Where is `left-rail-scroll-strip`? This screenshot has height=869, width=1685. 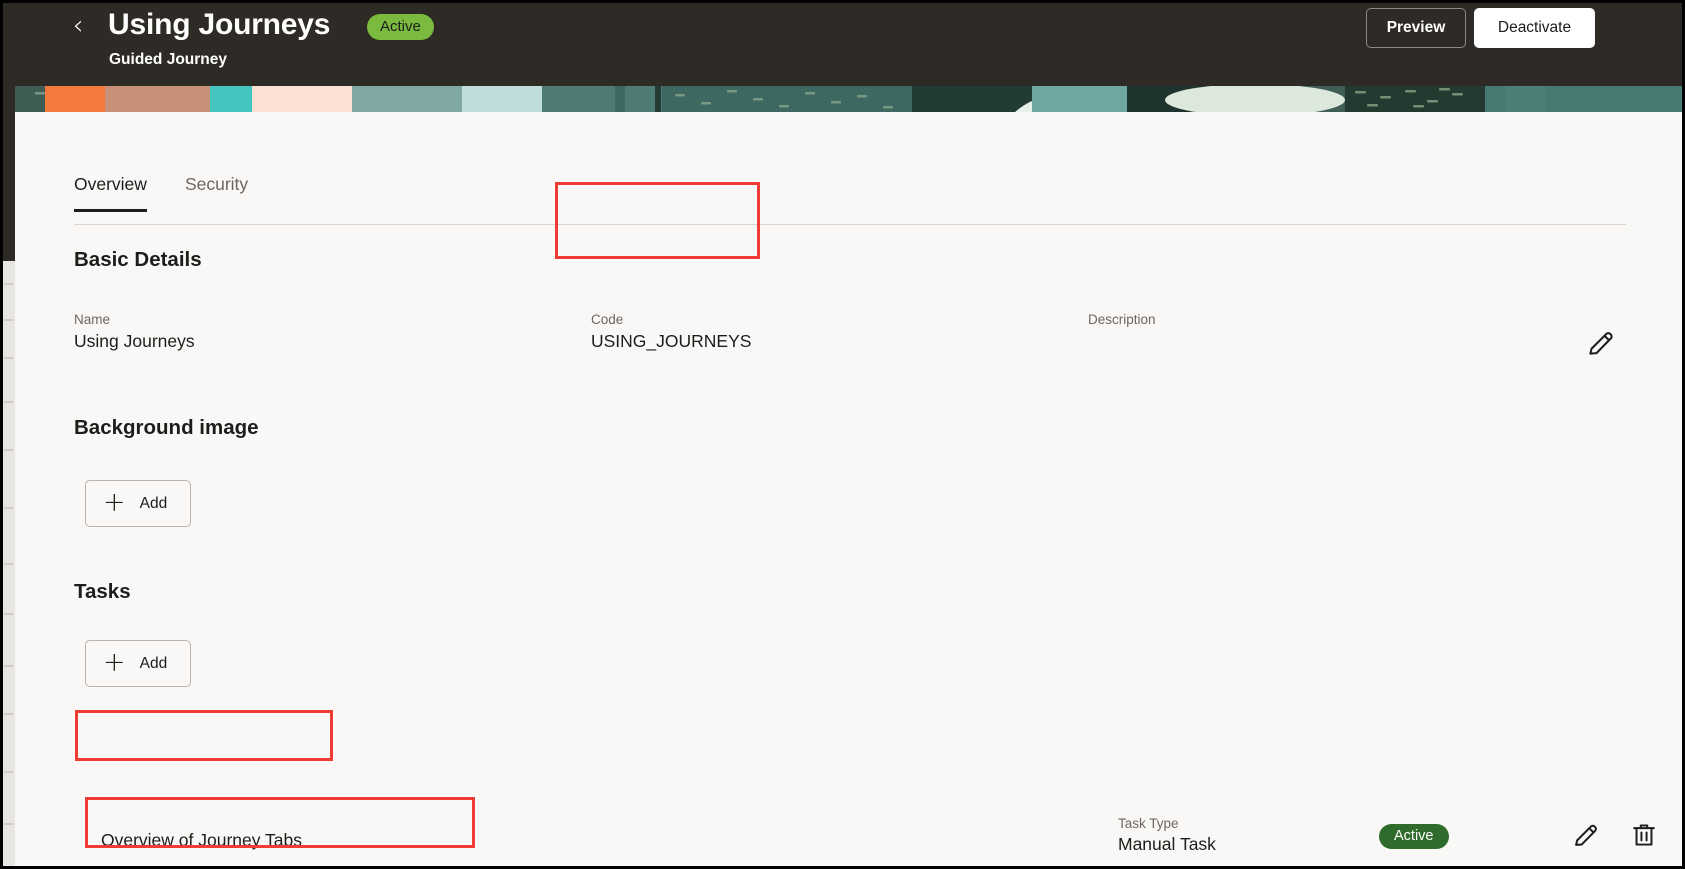
left-rail-scroll-strip is located at coordinates (9, 563).